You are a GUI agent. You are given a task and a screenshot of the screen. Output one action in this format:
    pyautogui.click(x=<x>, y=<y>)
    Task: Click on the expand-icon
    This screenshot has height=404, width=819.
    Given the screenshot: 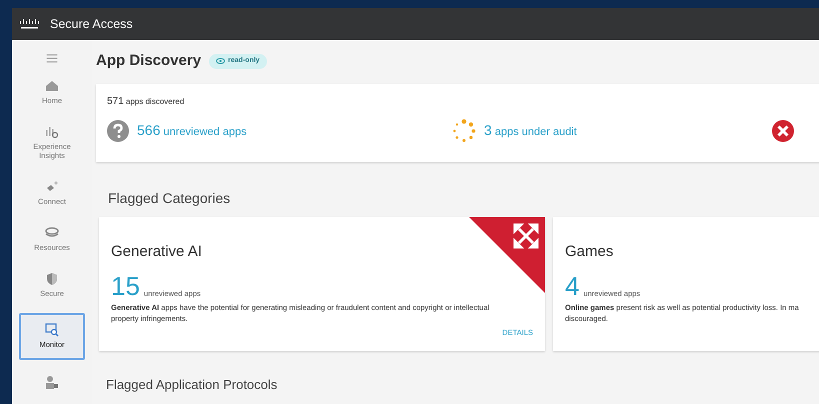 What is the action you would take?
    pyautogui.click(x=507, y=254)
    